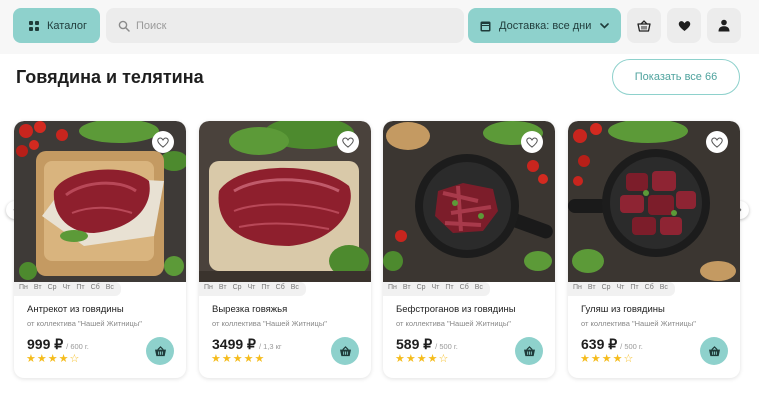  What do you see at coordinates (270, 346) in the screenshot?
I see `product-unit: / 1,3 кг` at bounding box center [270, 346].